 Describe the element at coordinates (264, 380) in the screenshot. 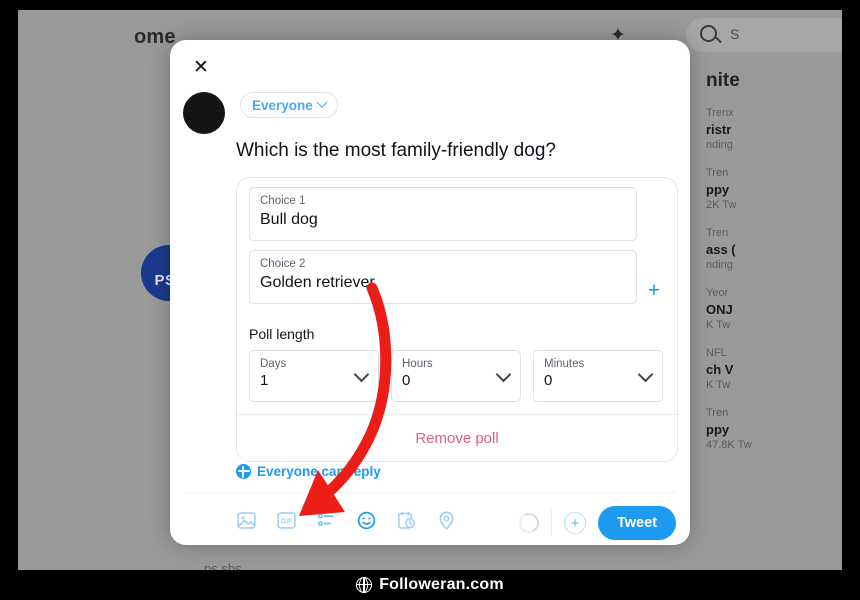

I see `poll-days-value: 1` at that location.